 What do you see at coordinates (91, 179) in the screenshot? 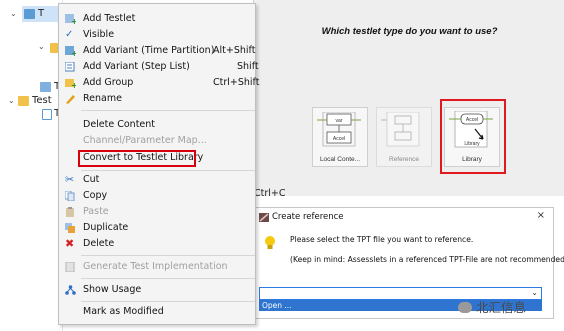
I see `menu-item-label: Cut` at bounding box center [91, 179].